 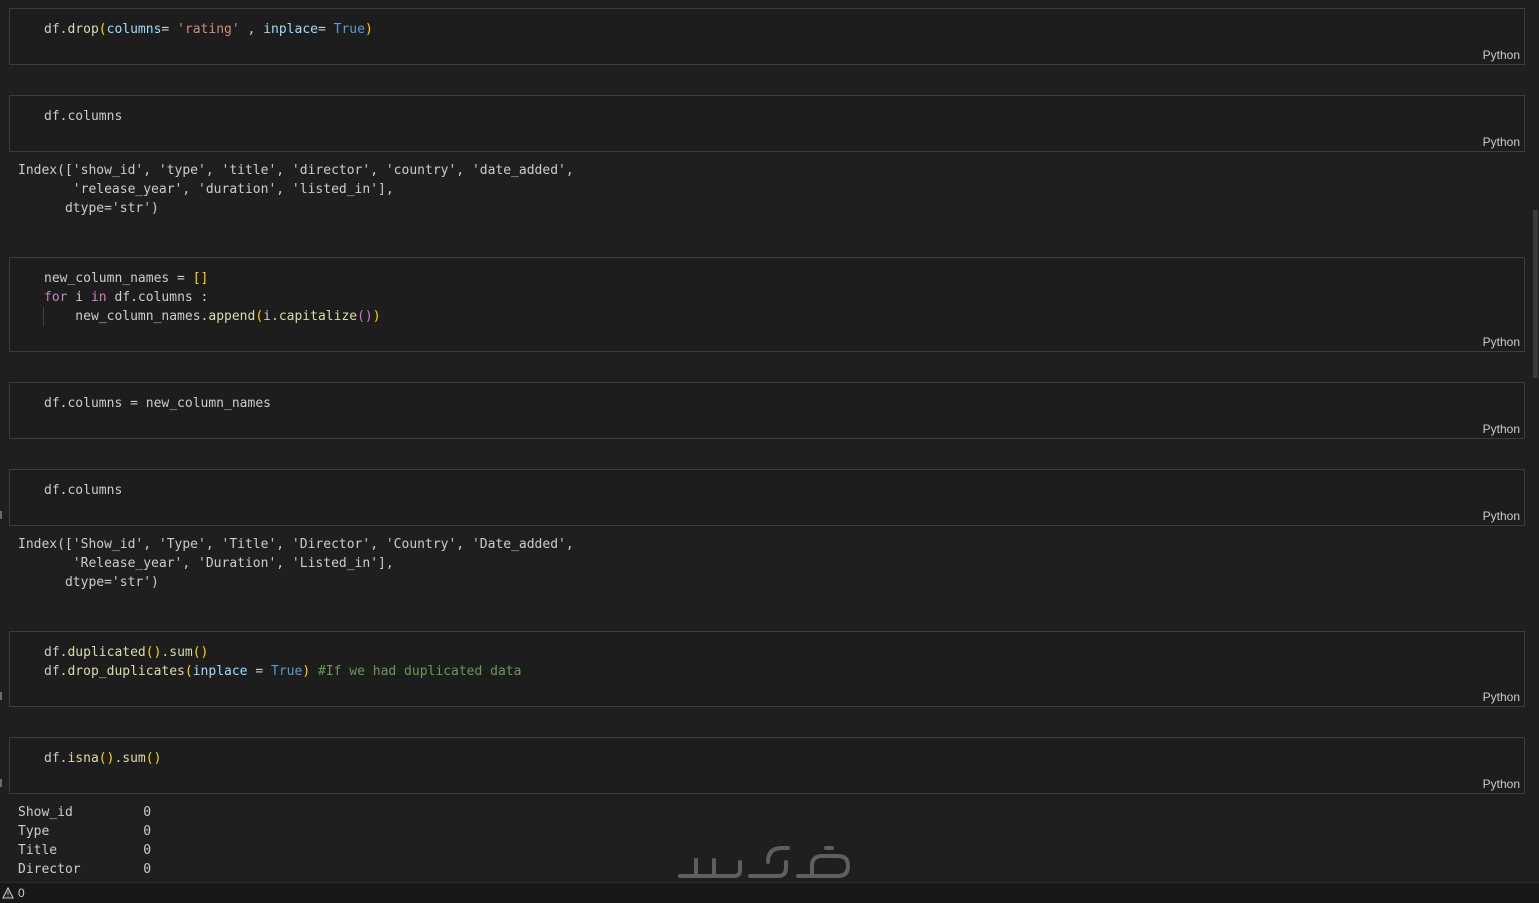 What do you see at coordinates (83, 758) in the screenshot?
I see `code-token: isna` at bounding box center [83, 758].